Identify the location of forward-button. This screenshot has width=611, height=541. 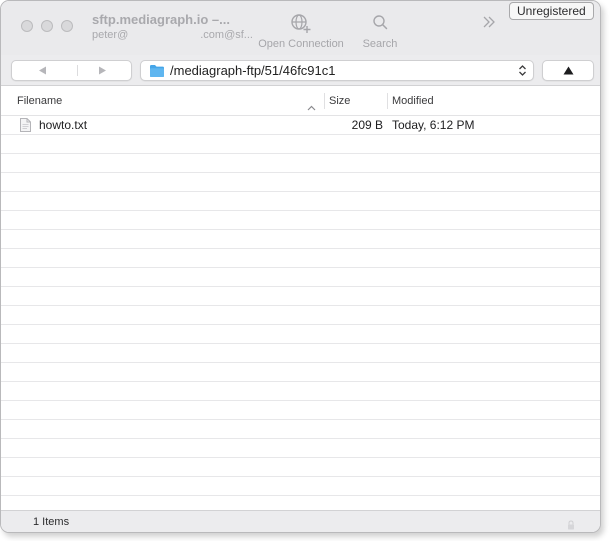
(102, 70).